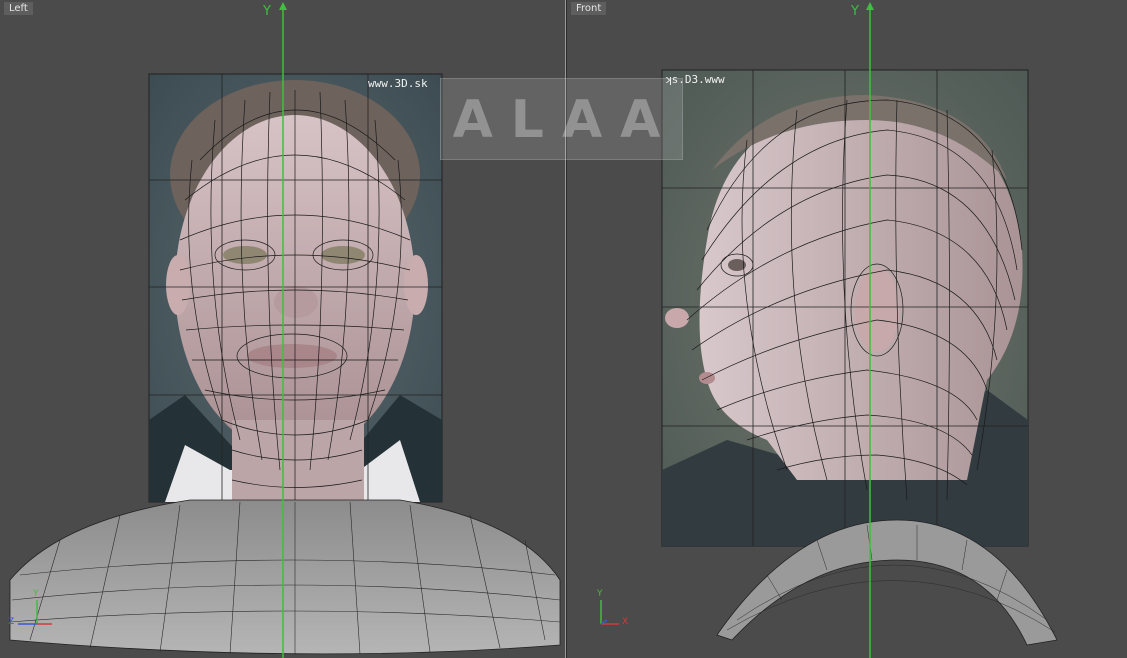  I want to click on gizmo-y-label-left: Y, so click(36, 594).